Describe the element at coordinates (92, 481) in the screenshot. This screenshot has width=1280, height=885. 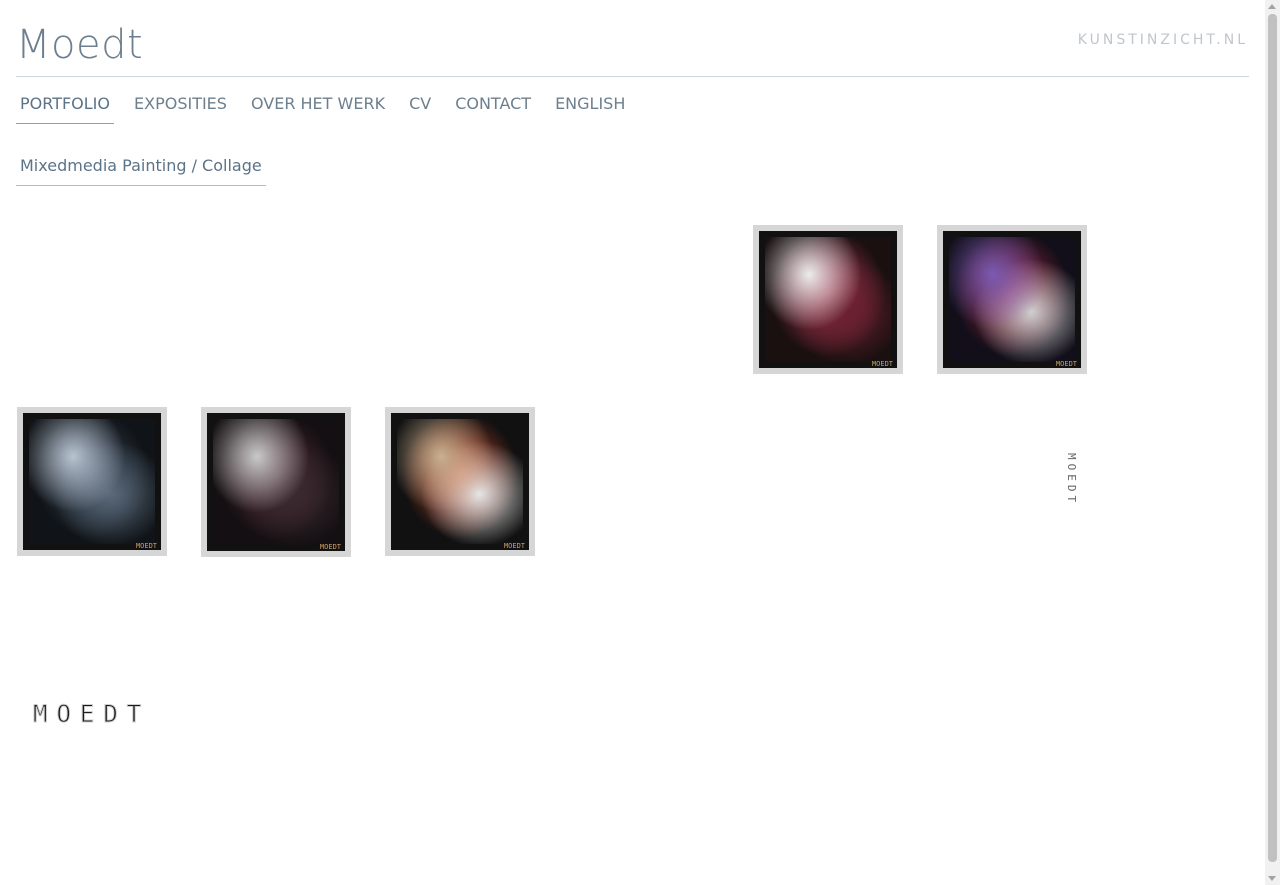
I see `artwork-thumbnail-7: MOEDT` at that location.